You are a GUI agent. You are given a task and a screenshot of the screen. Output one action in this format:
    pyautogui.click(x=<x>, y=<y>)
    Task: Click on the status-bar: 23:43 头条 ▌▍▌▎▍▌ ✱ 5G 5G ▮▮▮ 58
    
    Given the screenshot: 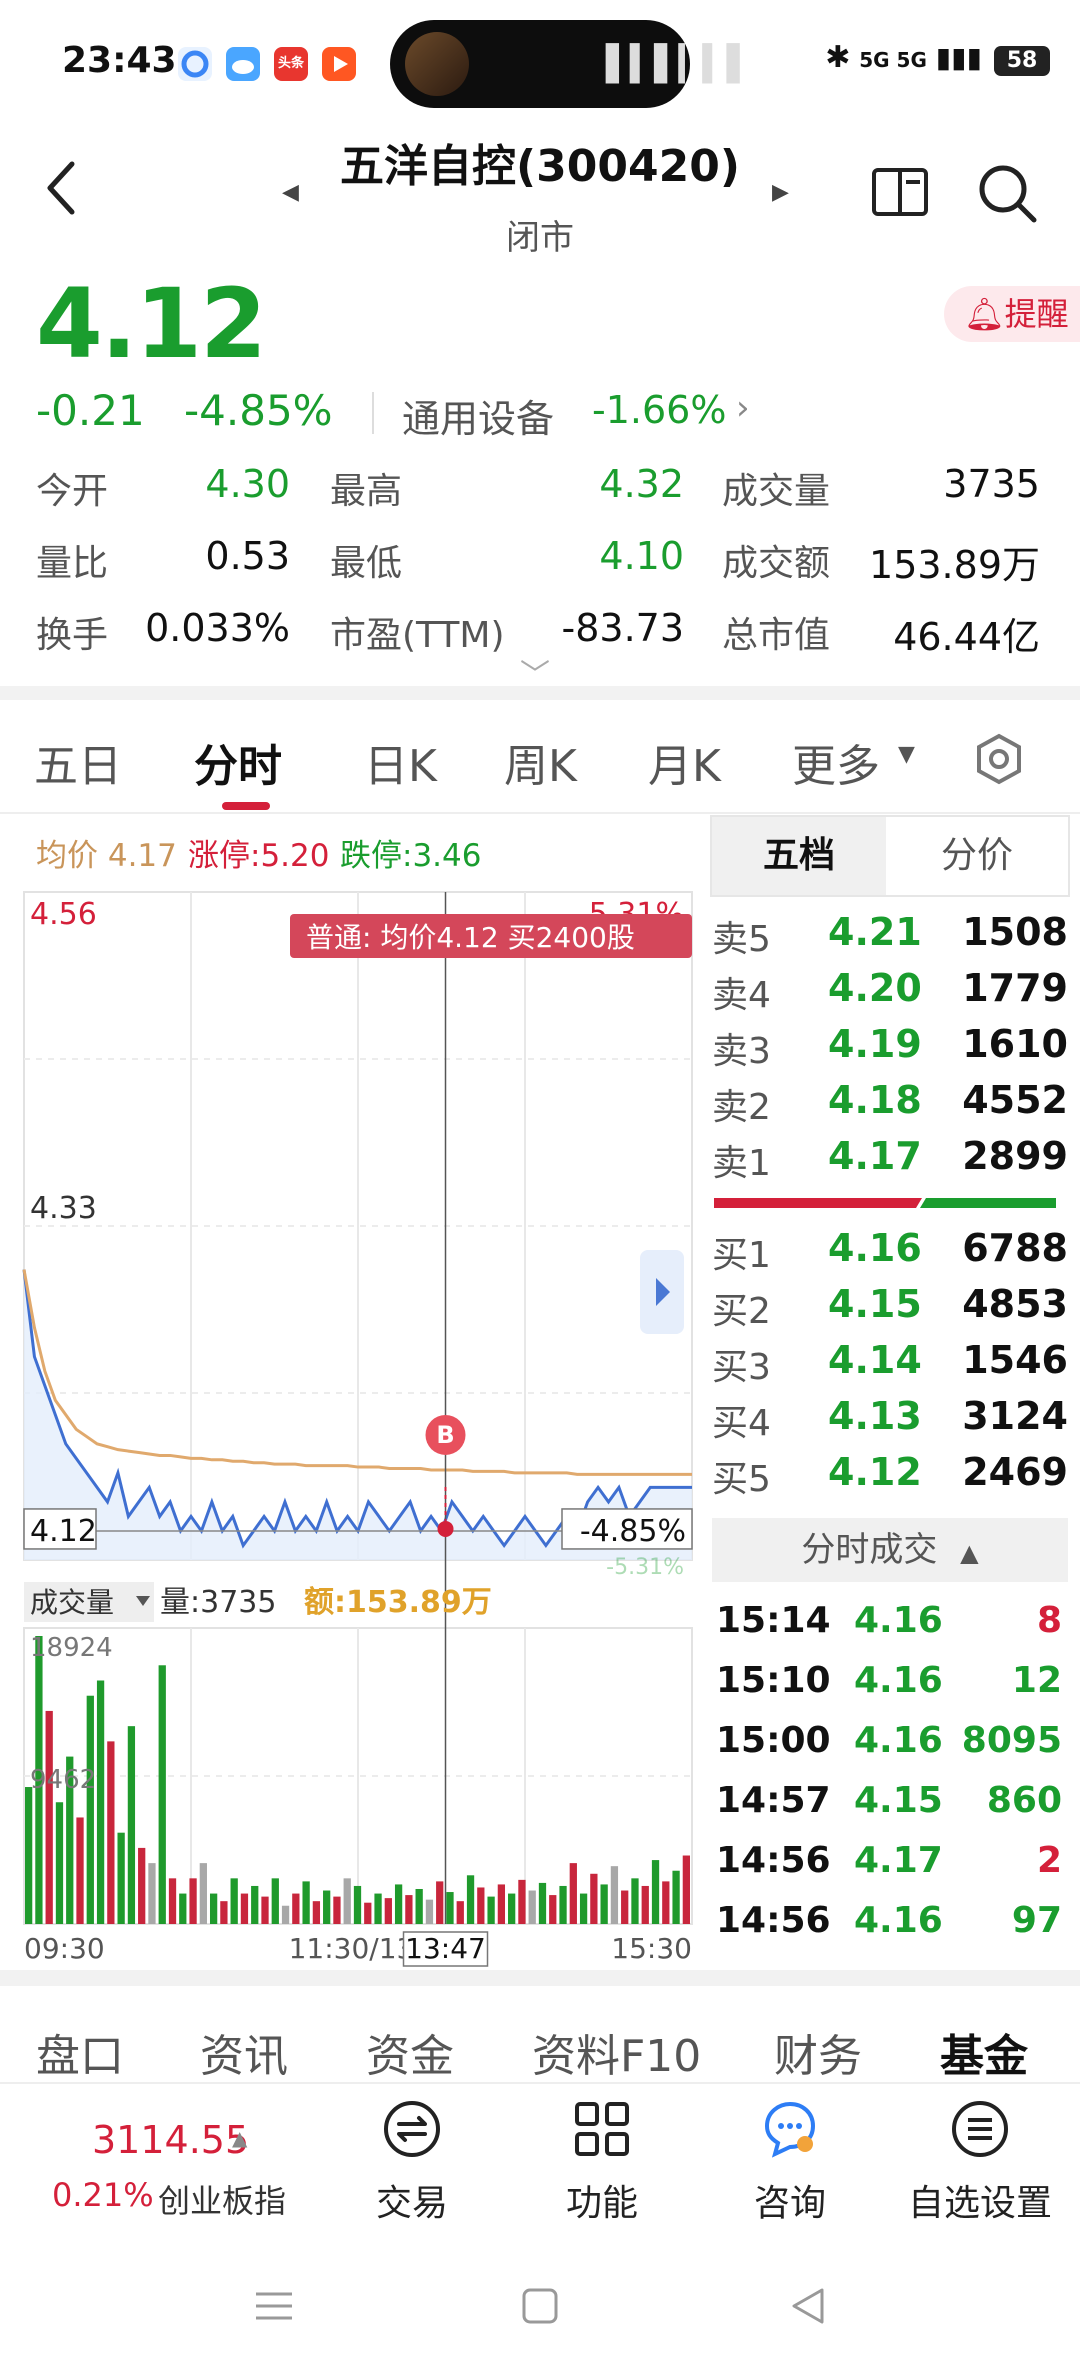 What is the action you would take?
    pyautogui.click(x=540, y=60)
    